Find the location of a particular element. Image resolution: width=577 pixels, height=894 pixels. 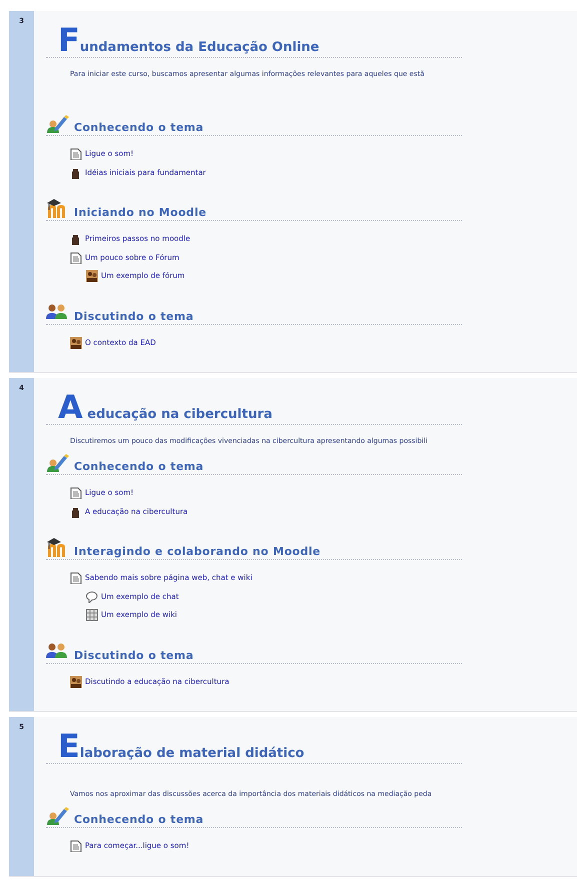

speech-bubble-icon is located at coordinates (92, 596).